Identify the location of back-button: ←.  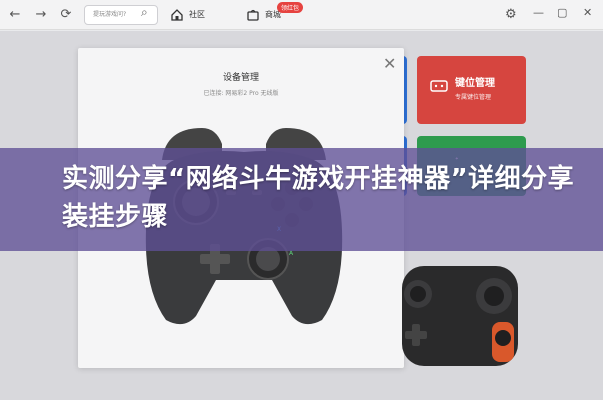
(15, 15).